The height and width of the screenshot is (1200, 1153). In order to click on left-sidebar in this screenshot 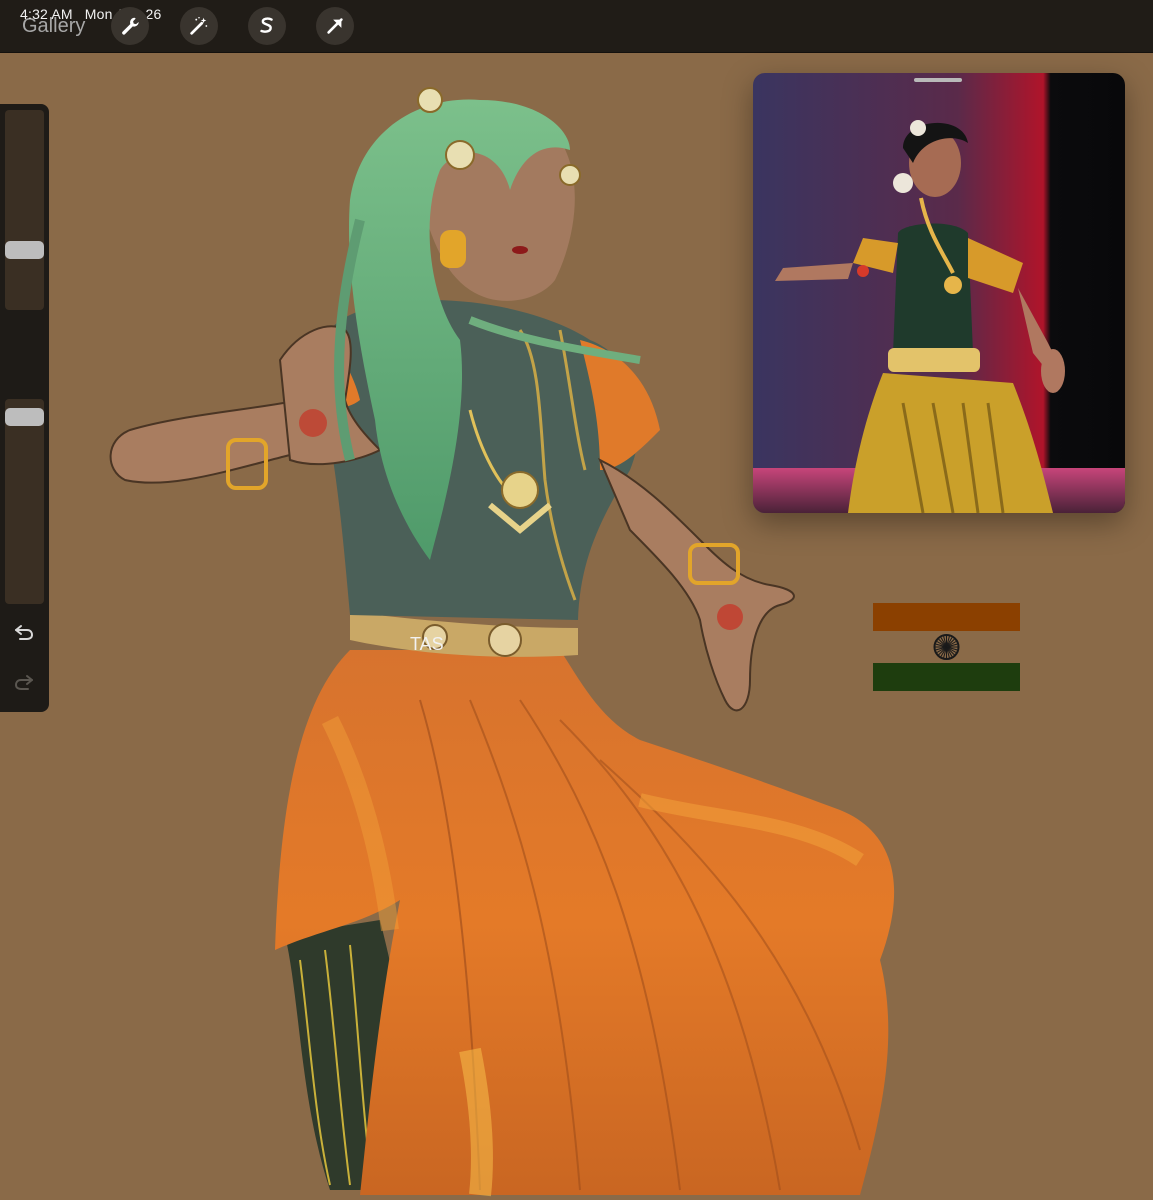, I will do `click(24, 408)`.